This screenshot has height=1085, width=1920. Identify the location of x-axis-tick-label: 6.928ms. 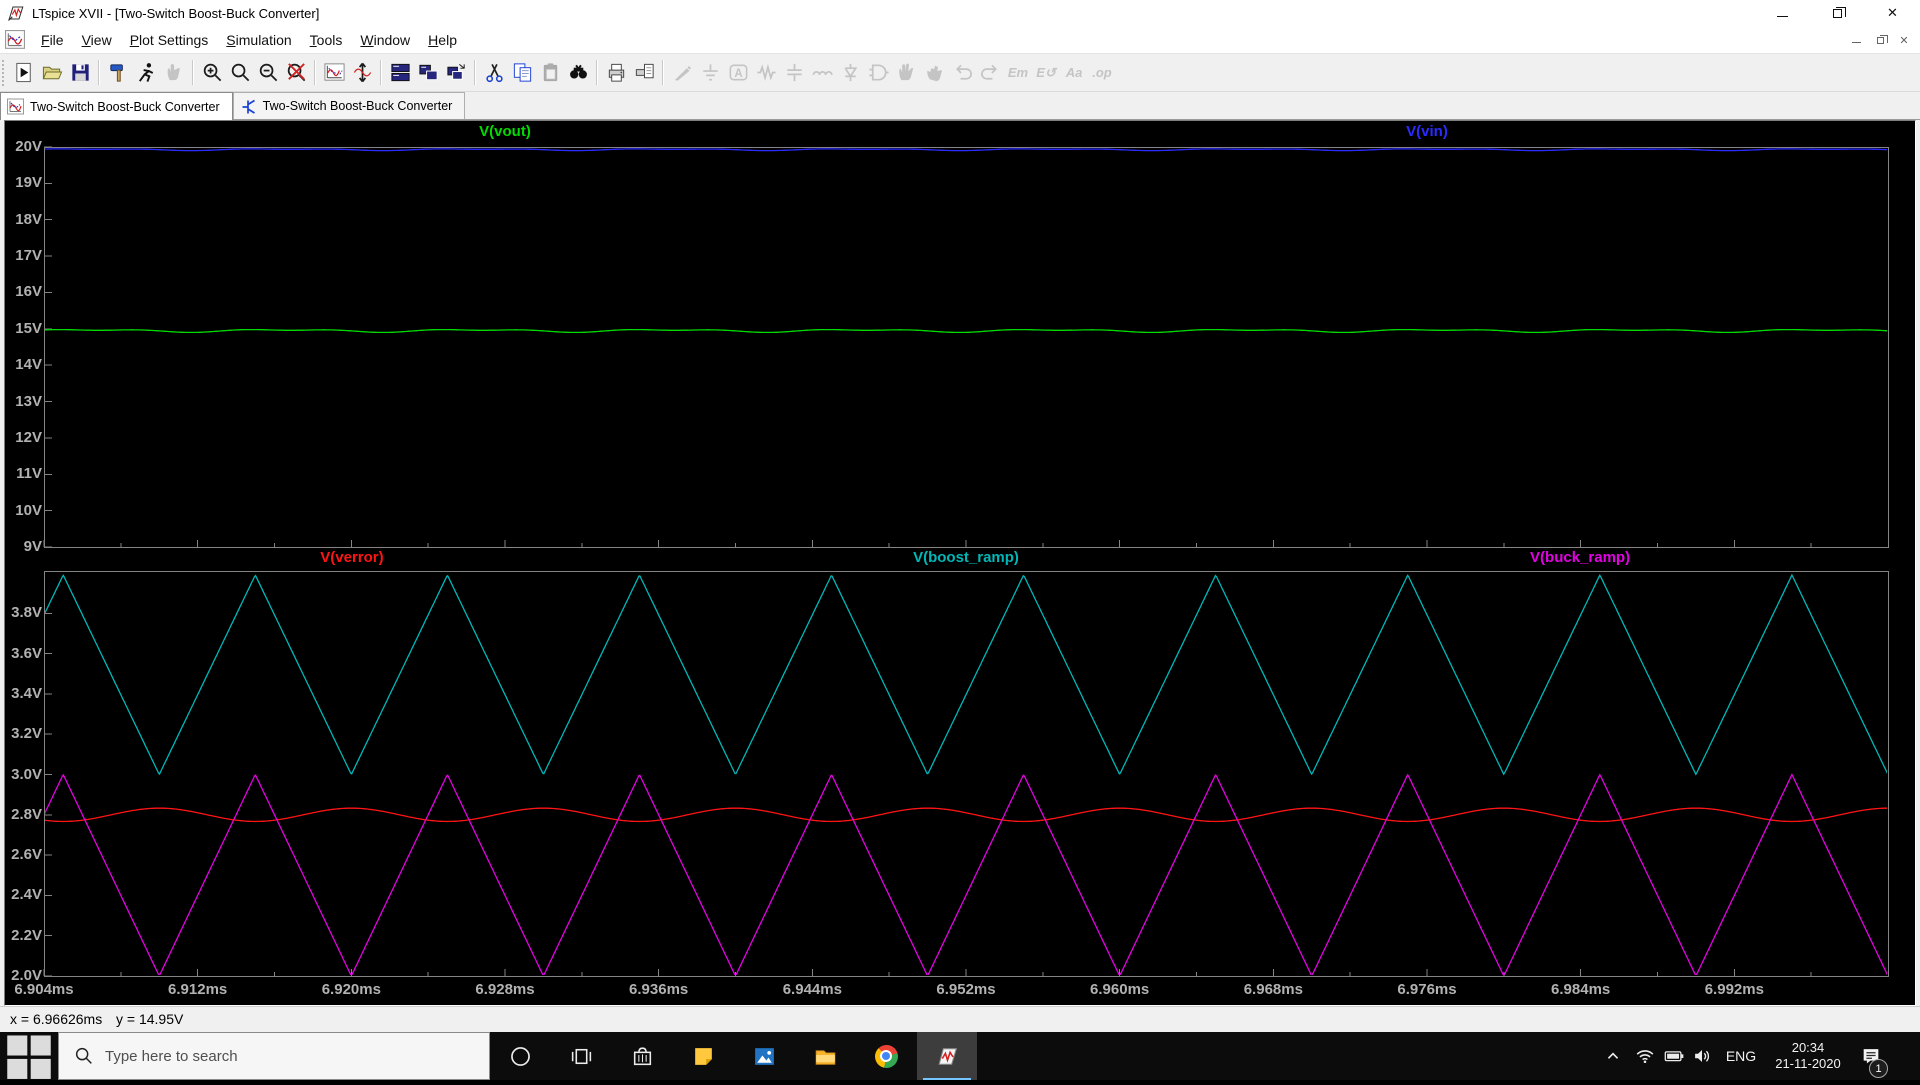
(505, 989).